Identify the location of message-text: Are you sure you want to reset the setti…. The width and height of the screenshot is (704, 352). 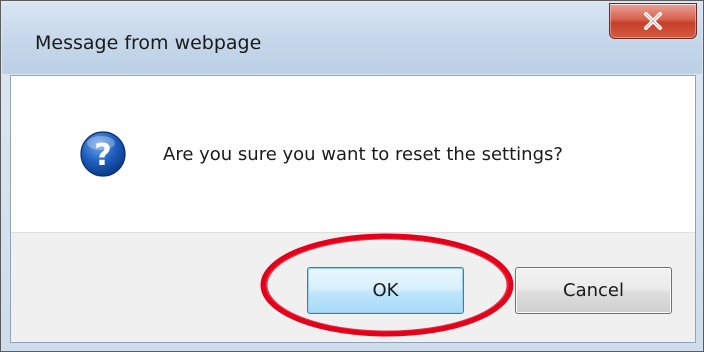
(363, 154).